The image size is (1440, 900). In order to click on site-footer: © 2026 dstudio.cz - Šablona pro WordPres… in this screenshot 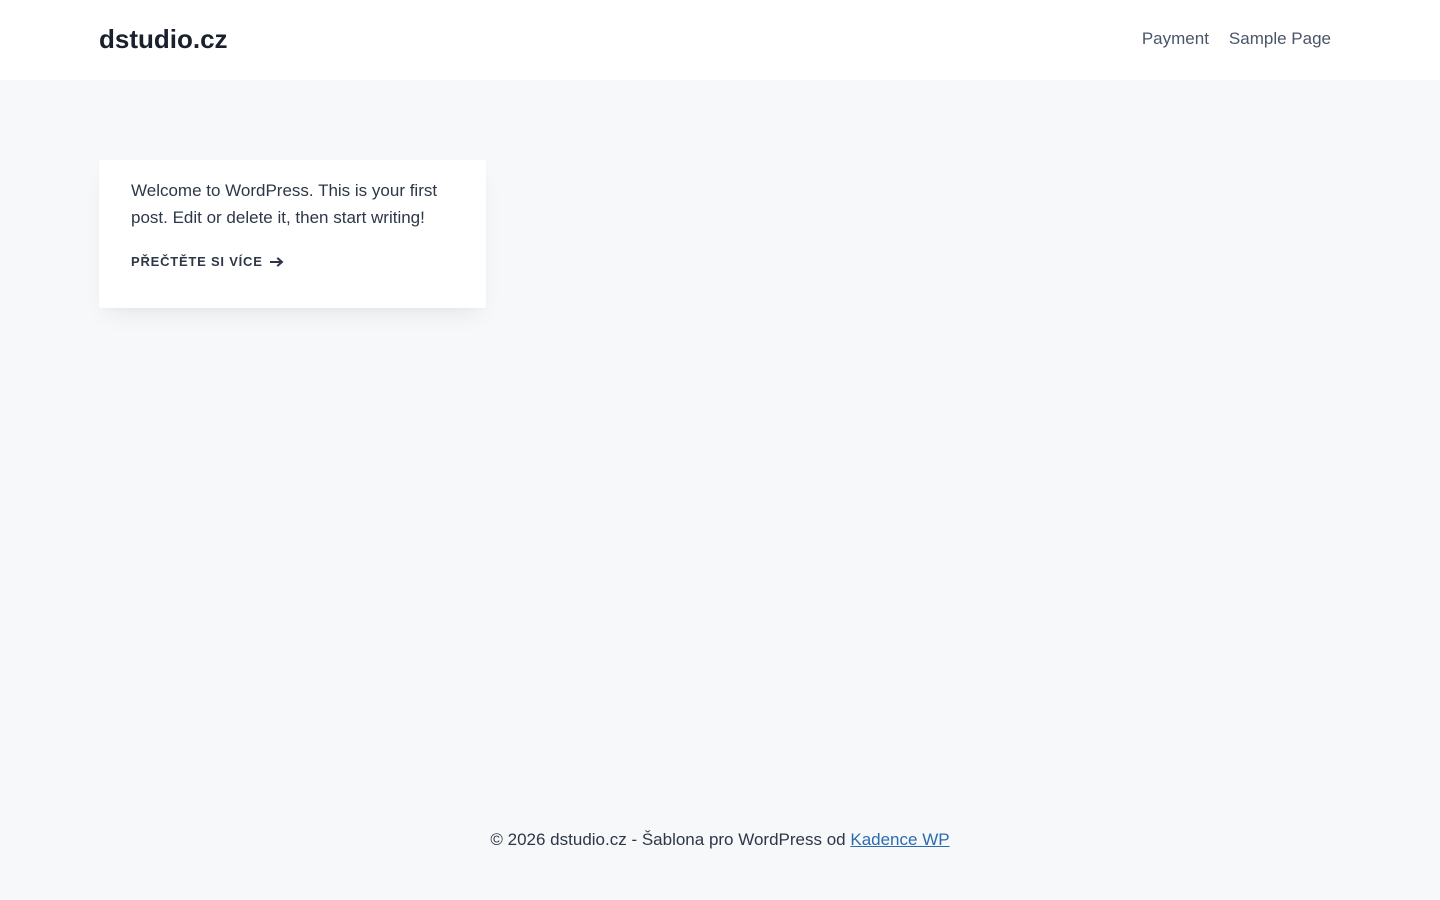, I will do `click(720, 850)`.